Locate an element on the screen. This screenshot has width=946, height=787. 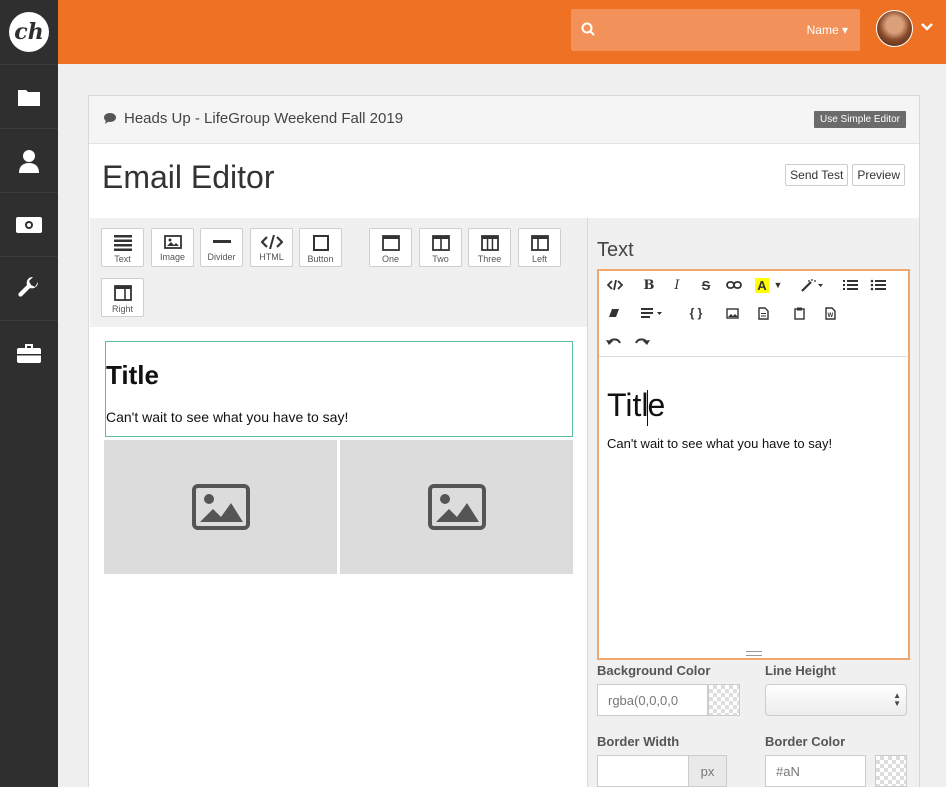
logo-mark: ch is located at coordinates (29, 32).